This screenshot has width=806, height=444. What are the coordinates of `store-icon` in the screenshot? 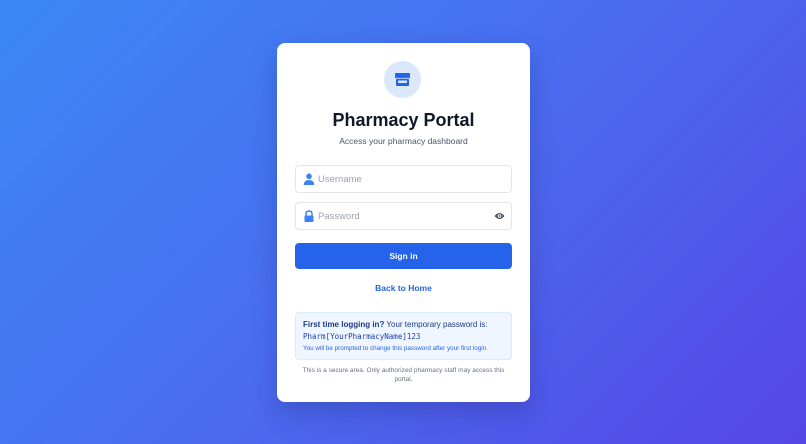 It's located at (402, 79).